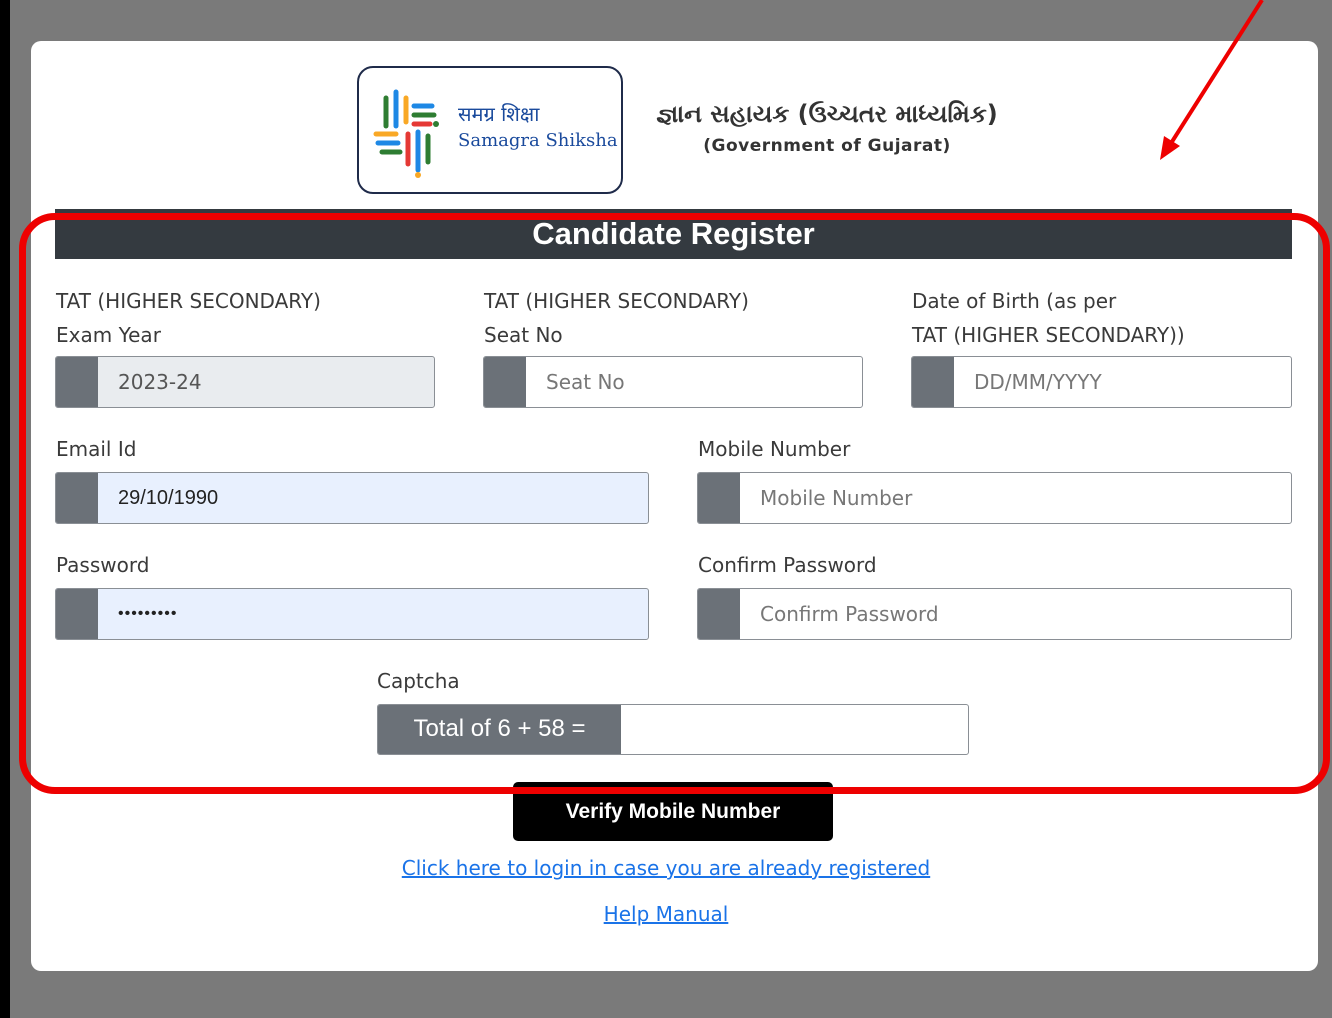  What do you see at coordinates (418, 681) in the screenshot?
I see `captcha-label: Captcha` at bounding box center [418, 681].